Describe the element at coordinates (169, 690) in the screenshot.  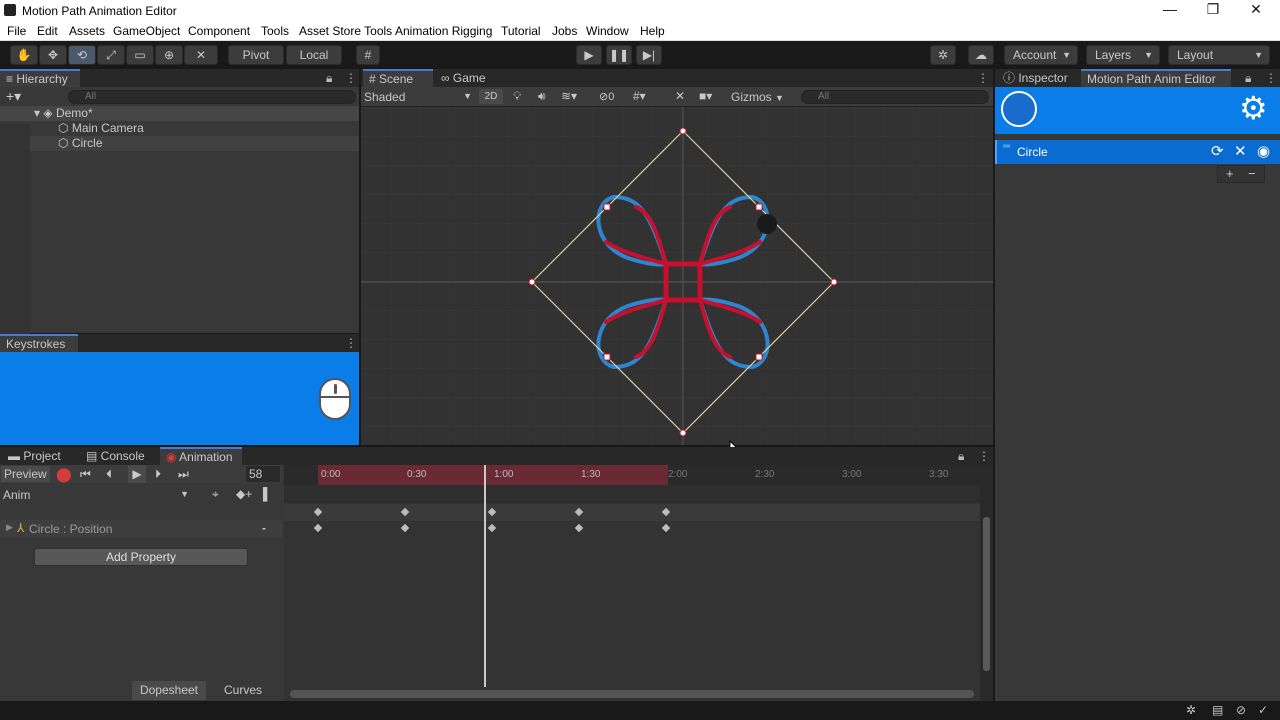
I see `tab-dopesheet: Dopesheet` at that location.